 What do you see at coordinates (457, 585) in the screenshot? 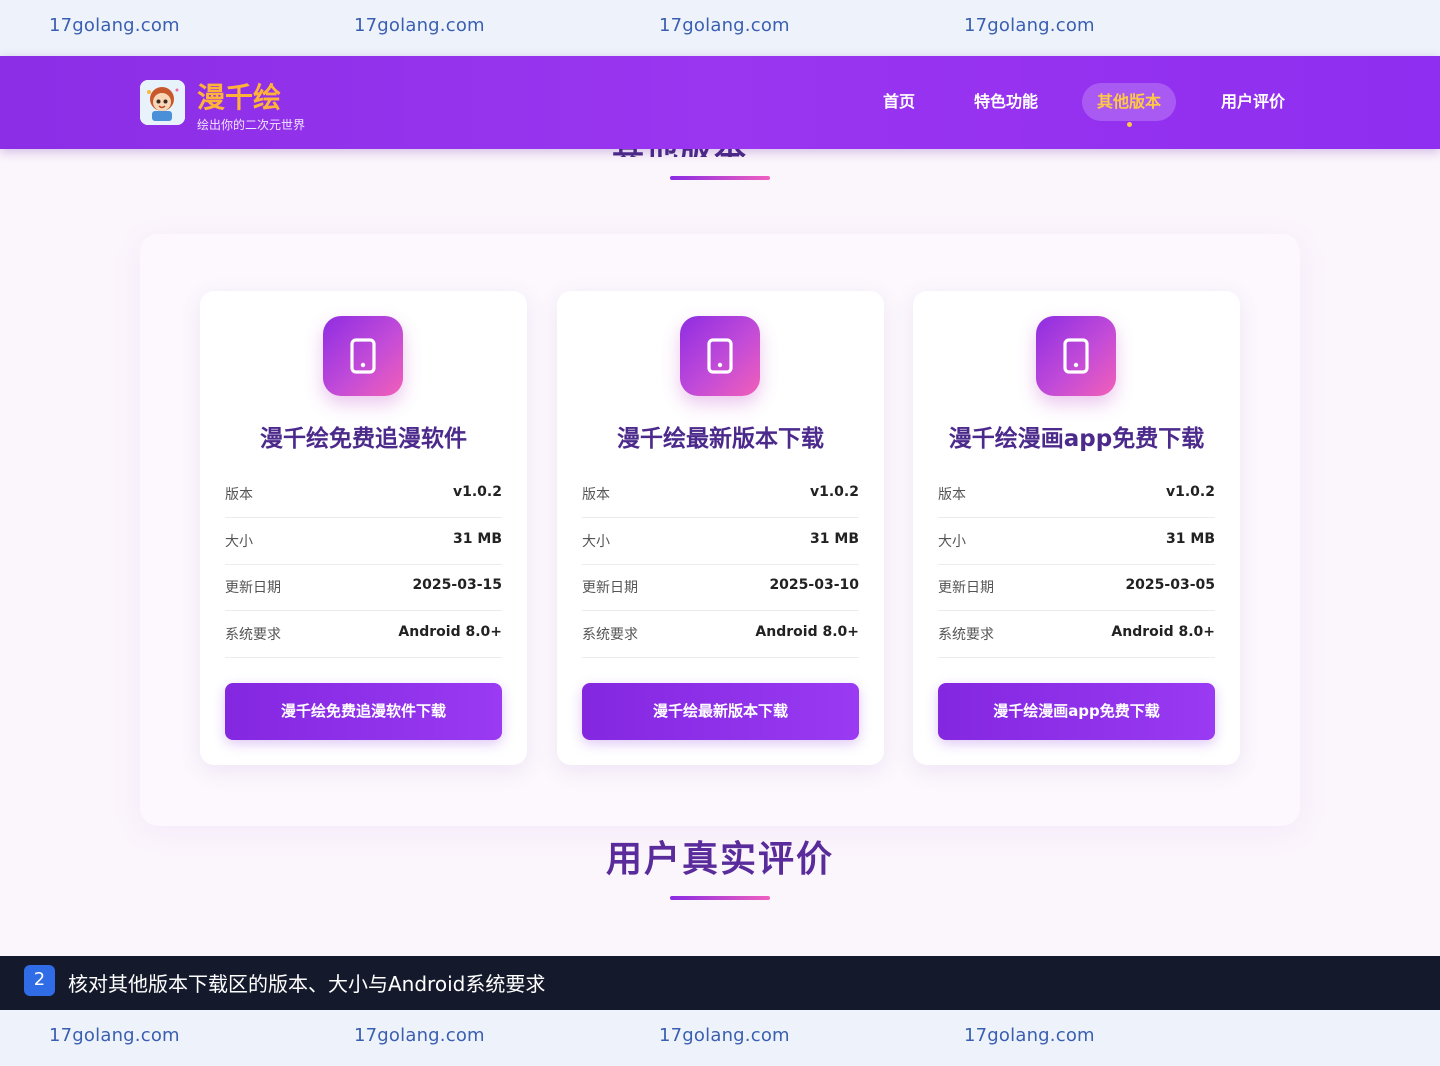
I see `spec-value: 2025-03-15` at bounding box center [457, 585].